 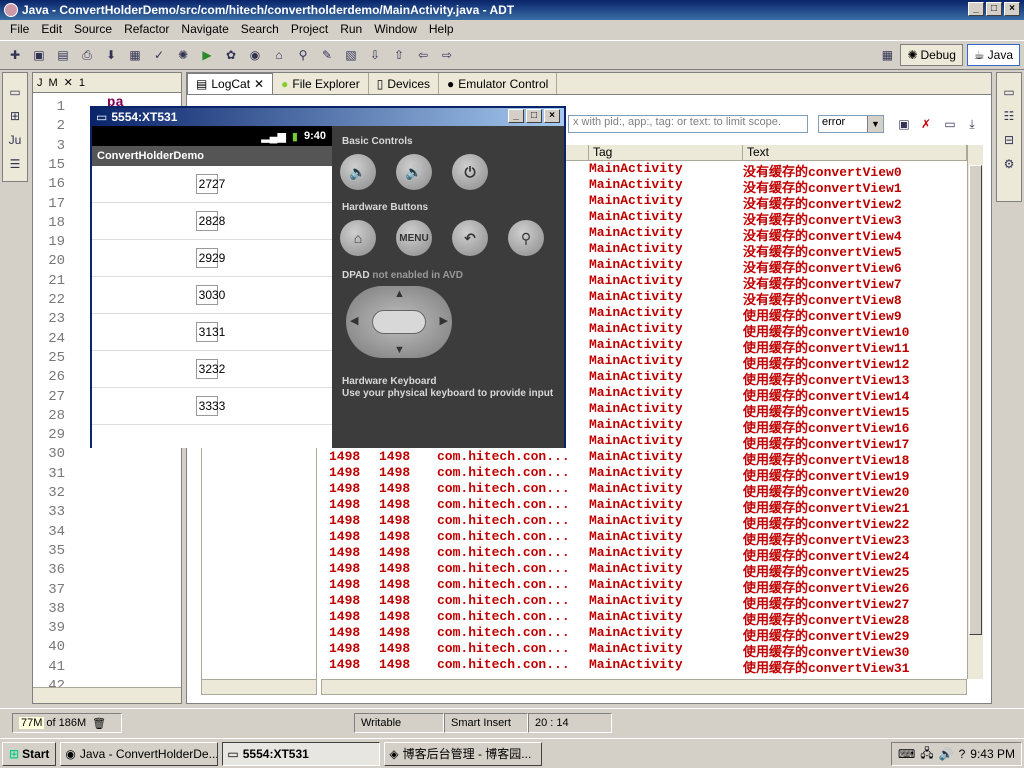 I want to click on trash-icon: 🗑, so click(x=99, y=723).